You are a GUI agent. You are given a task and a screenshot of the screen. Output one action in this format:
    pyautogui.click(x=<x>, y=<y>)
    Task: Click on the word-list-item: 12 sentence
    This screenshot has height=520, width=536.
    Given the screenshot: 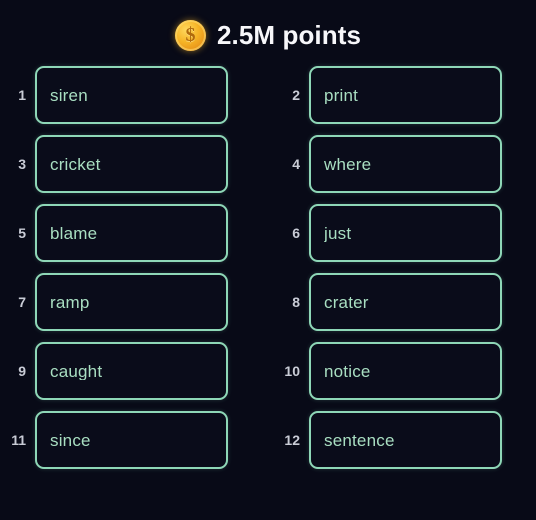 What is the action you would take?
    pyautogui.click(x=388, y=440)
    